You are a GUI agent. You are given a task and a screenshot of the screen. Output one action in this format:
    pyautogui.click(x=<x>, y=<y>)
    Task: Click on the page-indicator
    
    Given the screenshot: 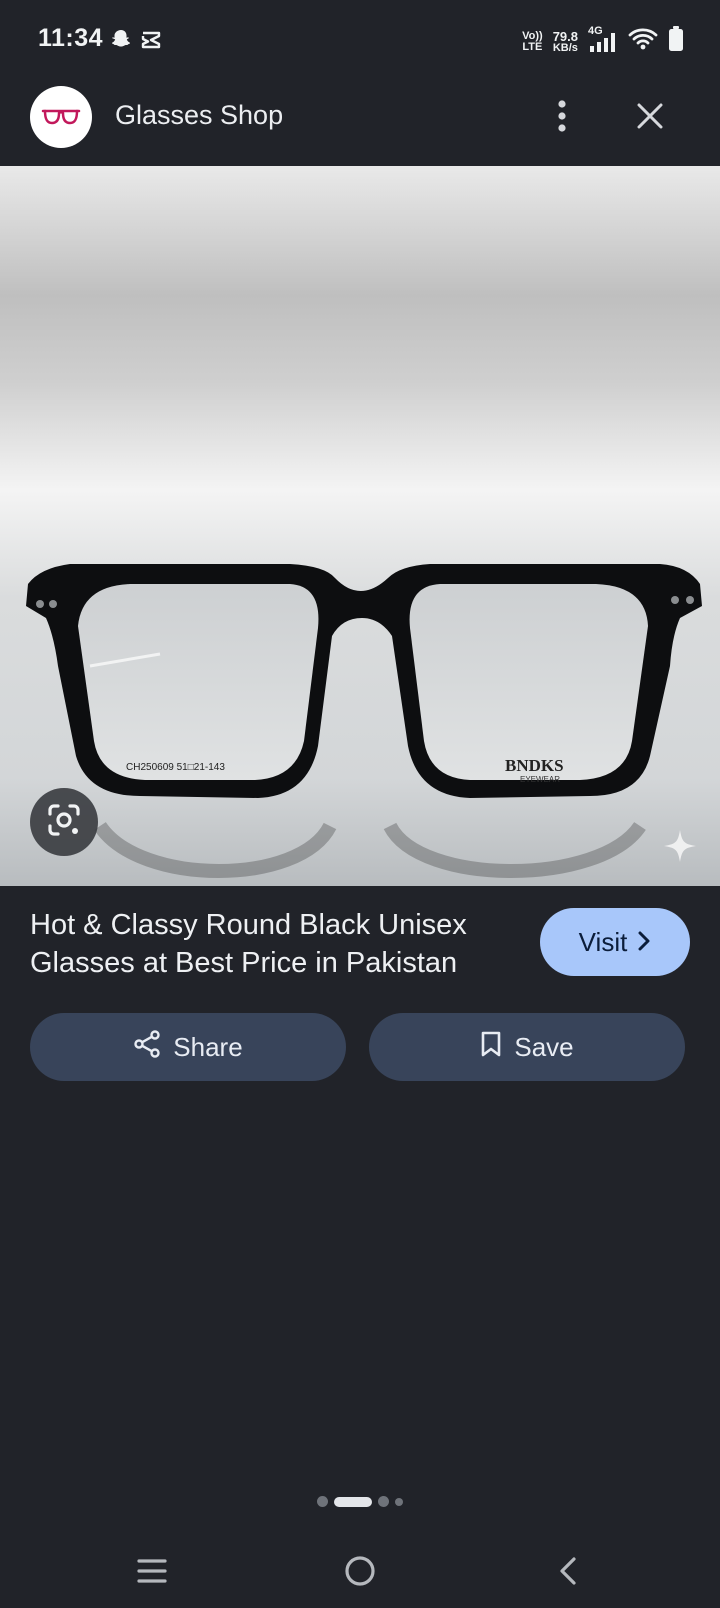 What is the action you would take?
    pyautogui.click(x=360, y=1501)
    